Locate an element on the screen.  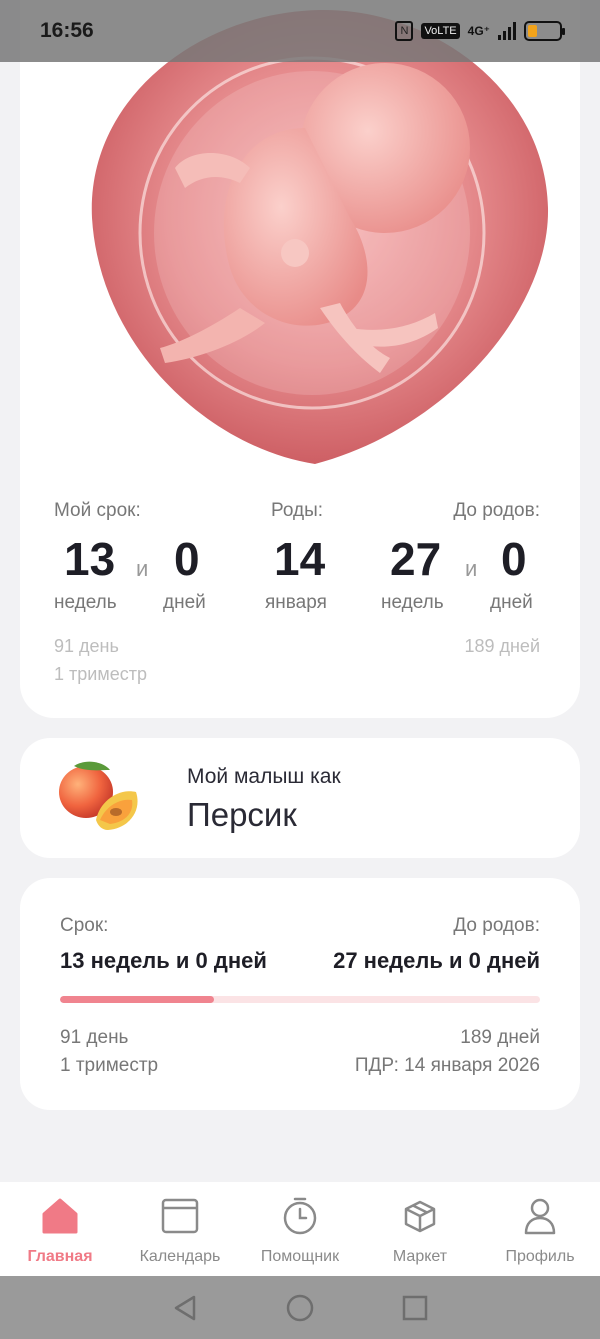
term-extra: 91 день 1 триместр 189 дней is located at coordinates (297, 660).